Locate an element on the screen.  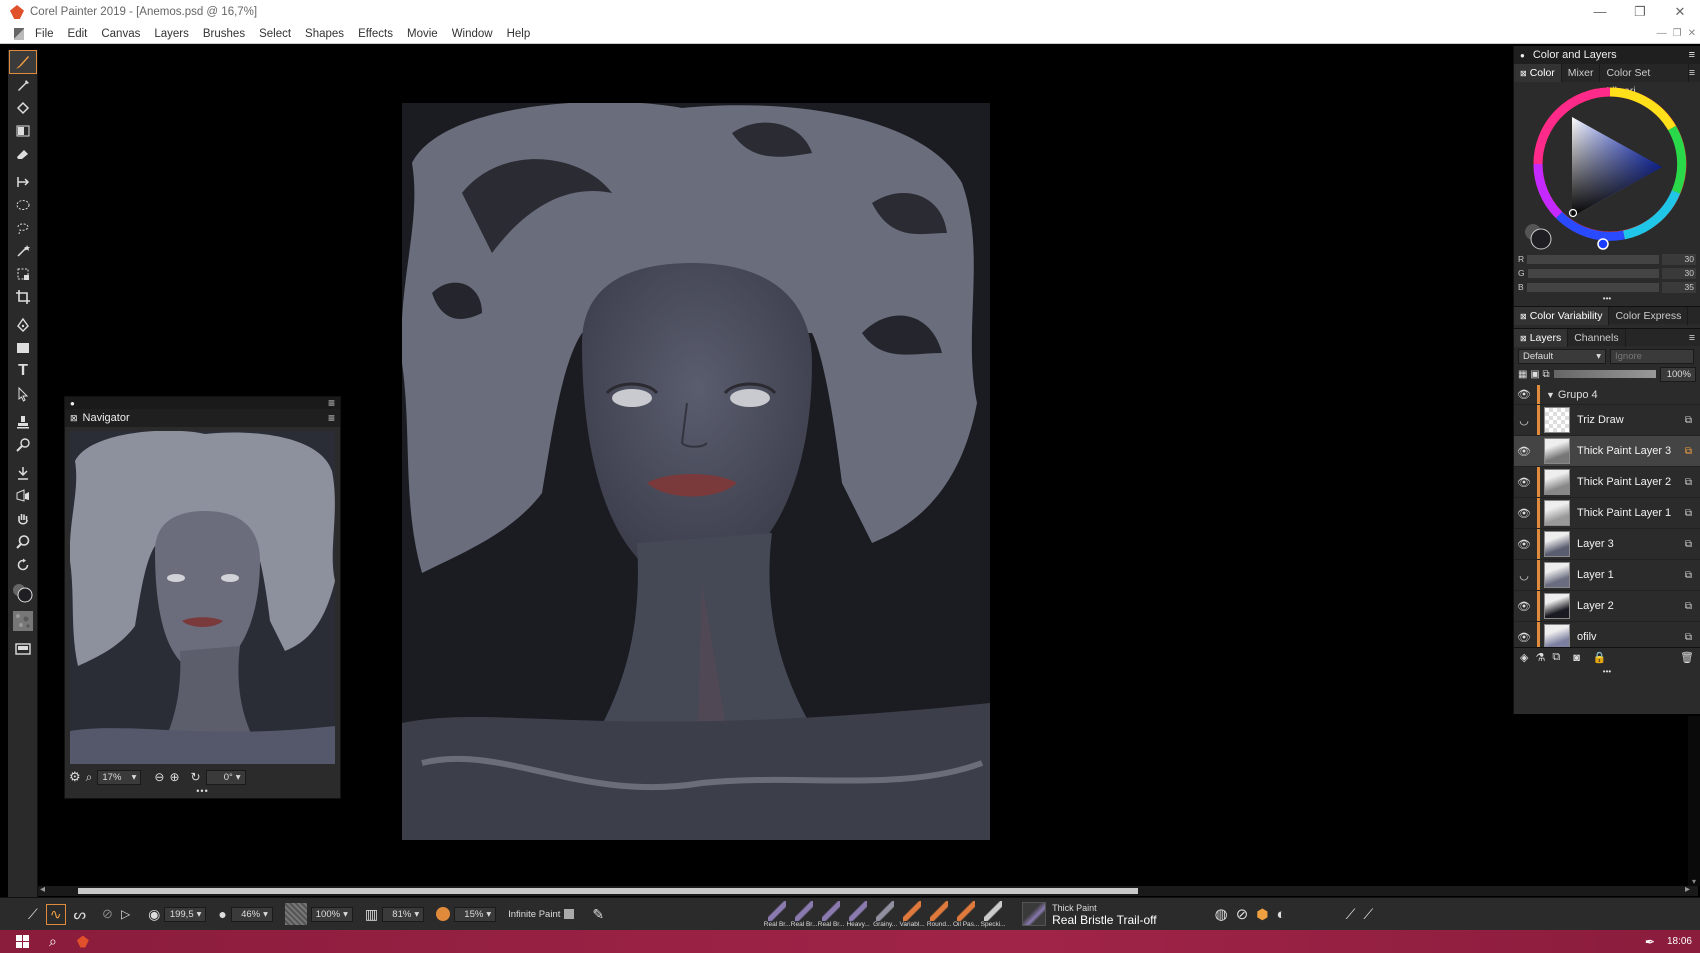
freehand-stroke-icon: ∿ is located at coordinates (55, 914).